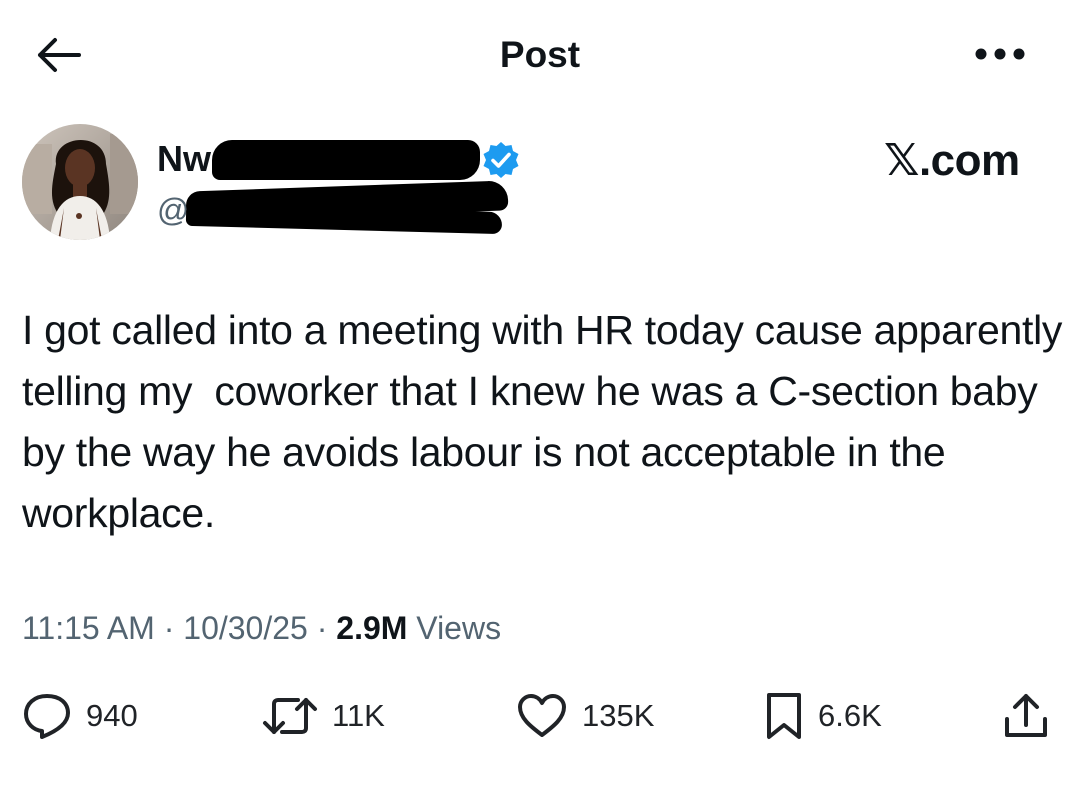  Describe the element at coordinates (542, 715) in the screenshot. I see `like-icon` at that location.